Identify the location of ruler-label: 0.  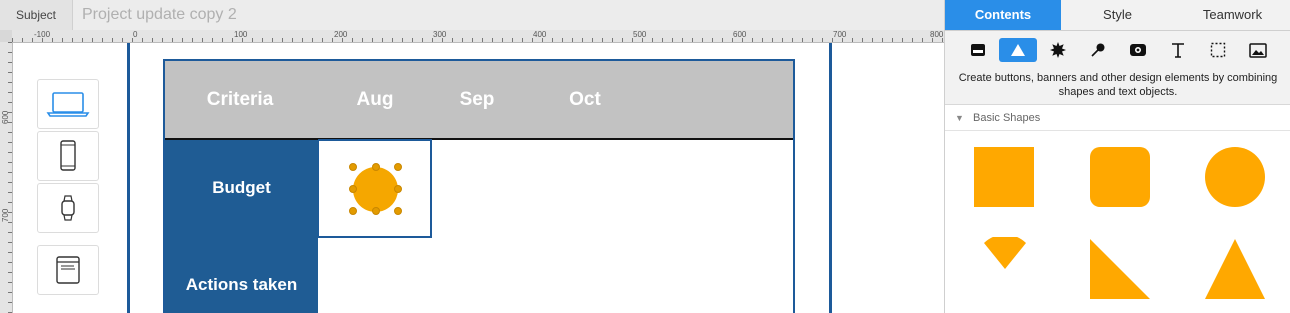
(135, 34).